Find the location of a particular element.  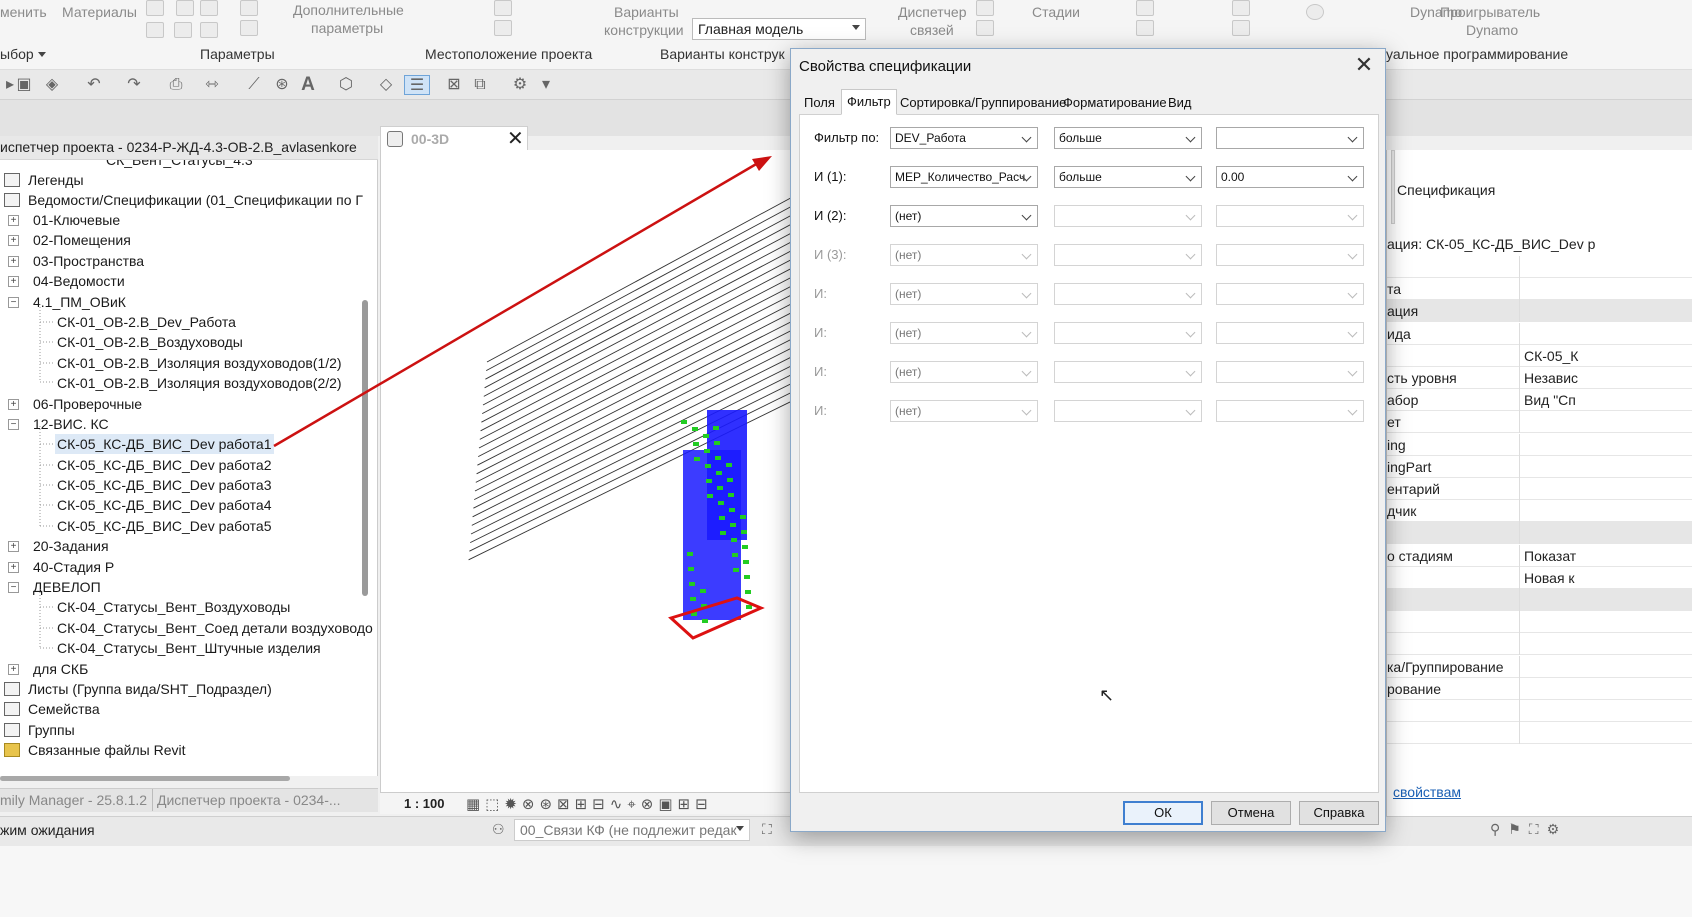

filter-field-dropdown: MEP_Количество_Расч is located at coordinates (964, 177).